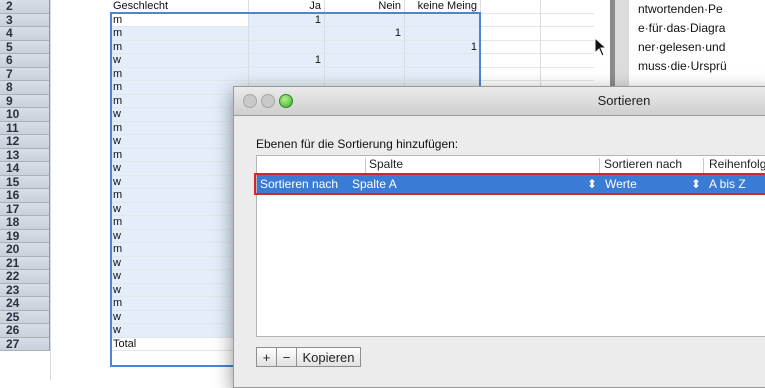  Describe the element at coordinates (25, 317) in the screenshot. I see `row-header: 25` at that location.